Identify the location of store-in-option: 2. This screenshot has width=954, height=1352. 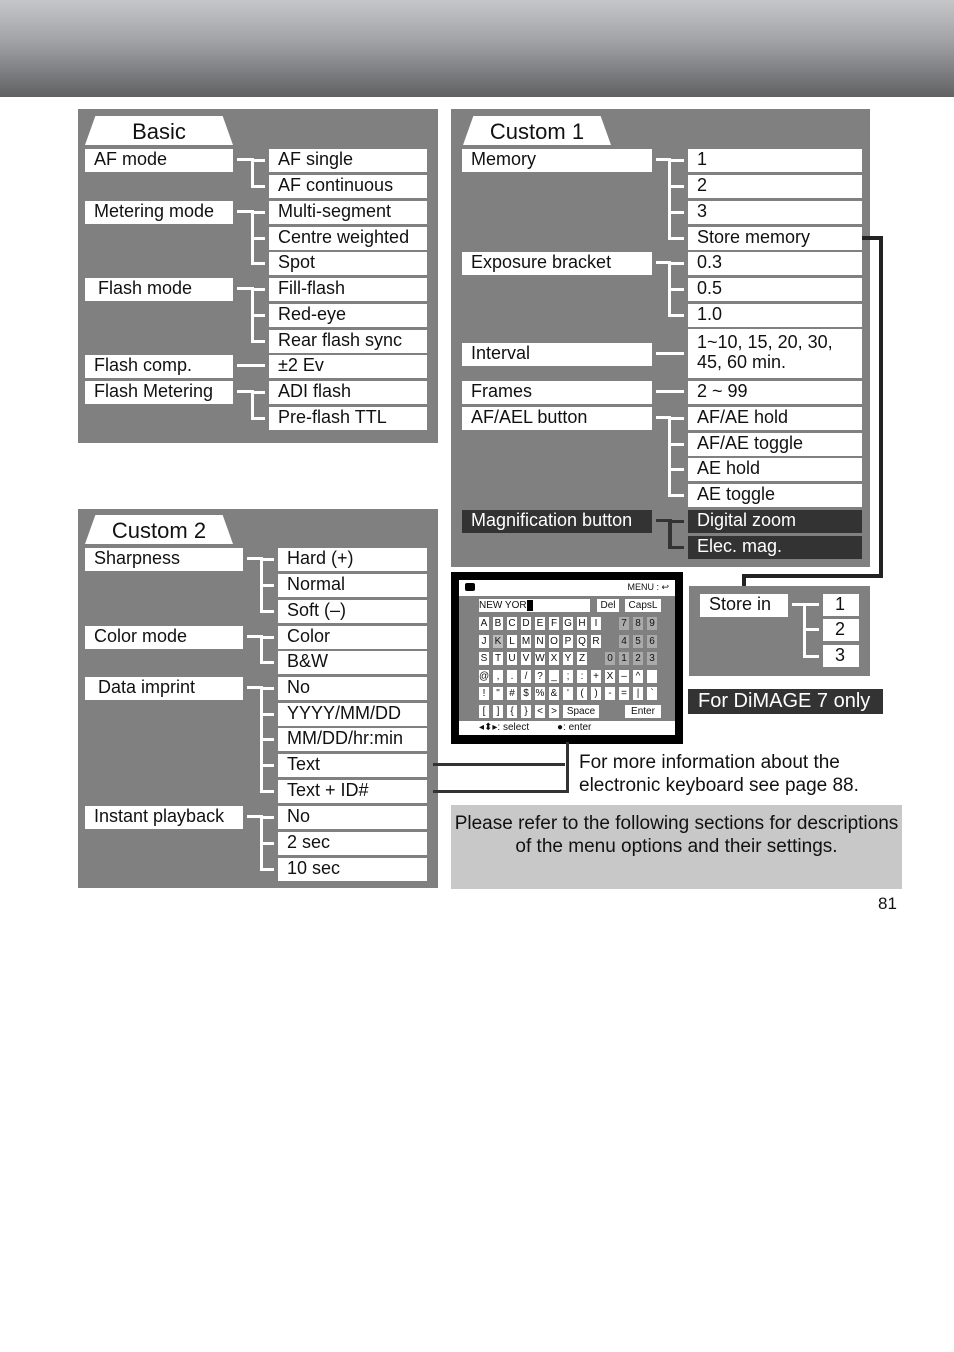
(841, 630).